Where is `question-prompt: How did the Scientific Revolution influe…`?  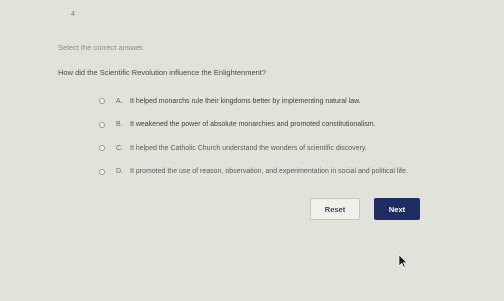 question-prompt: How did the Scientific Revolution influe… is located at coordinates (162, 72).